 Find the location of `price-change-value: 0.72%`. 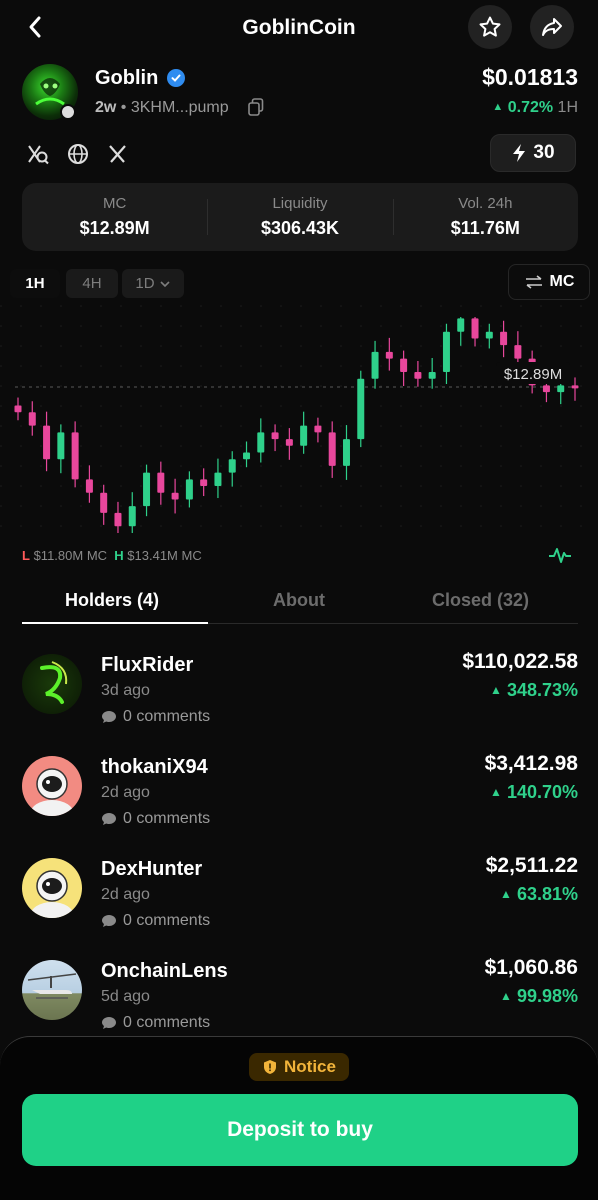

price-change-value: 0.72% is located at coordinates (530, 107).